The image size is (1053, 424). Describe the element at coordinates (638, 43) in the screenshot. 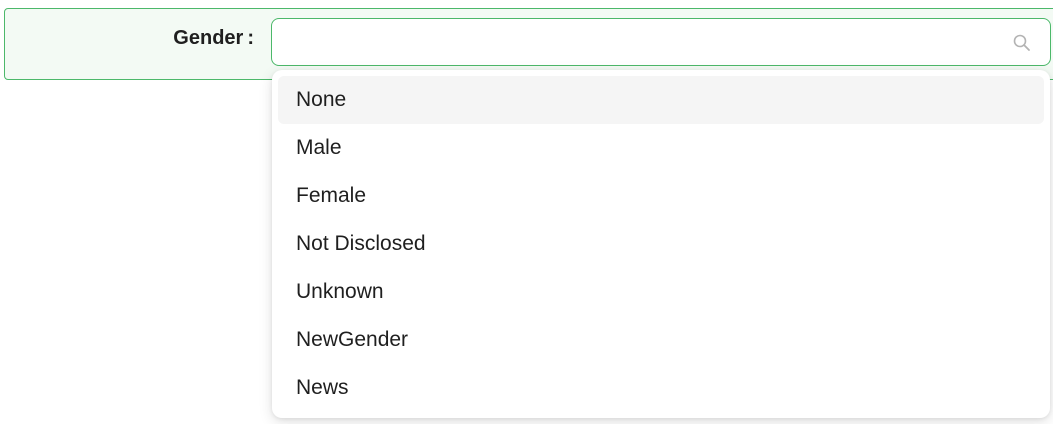

I see `gender-search-input` at that location.